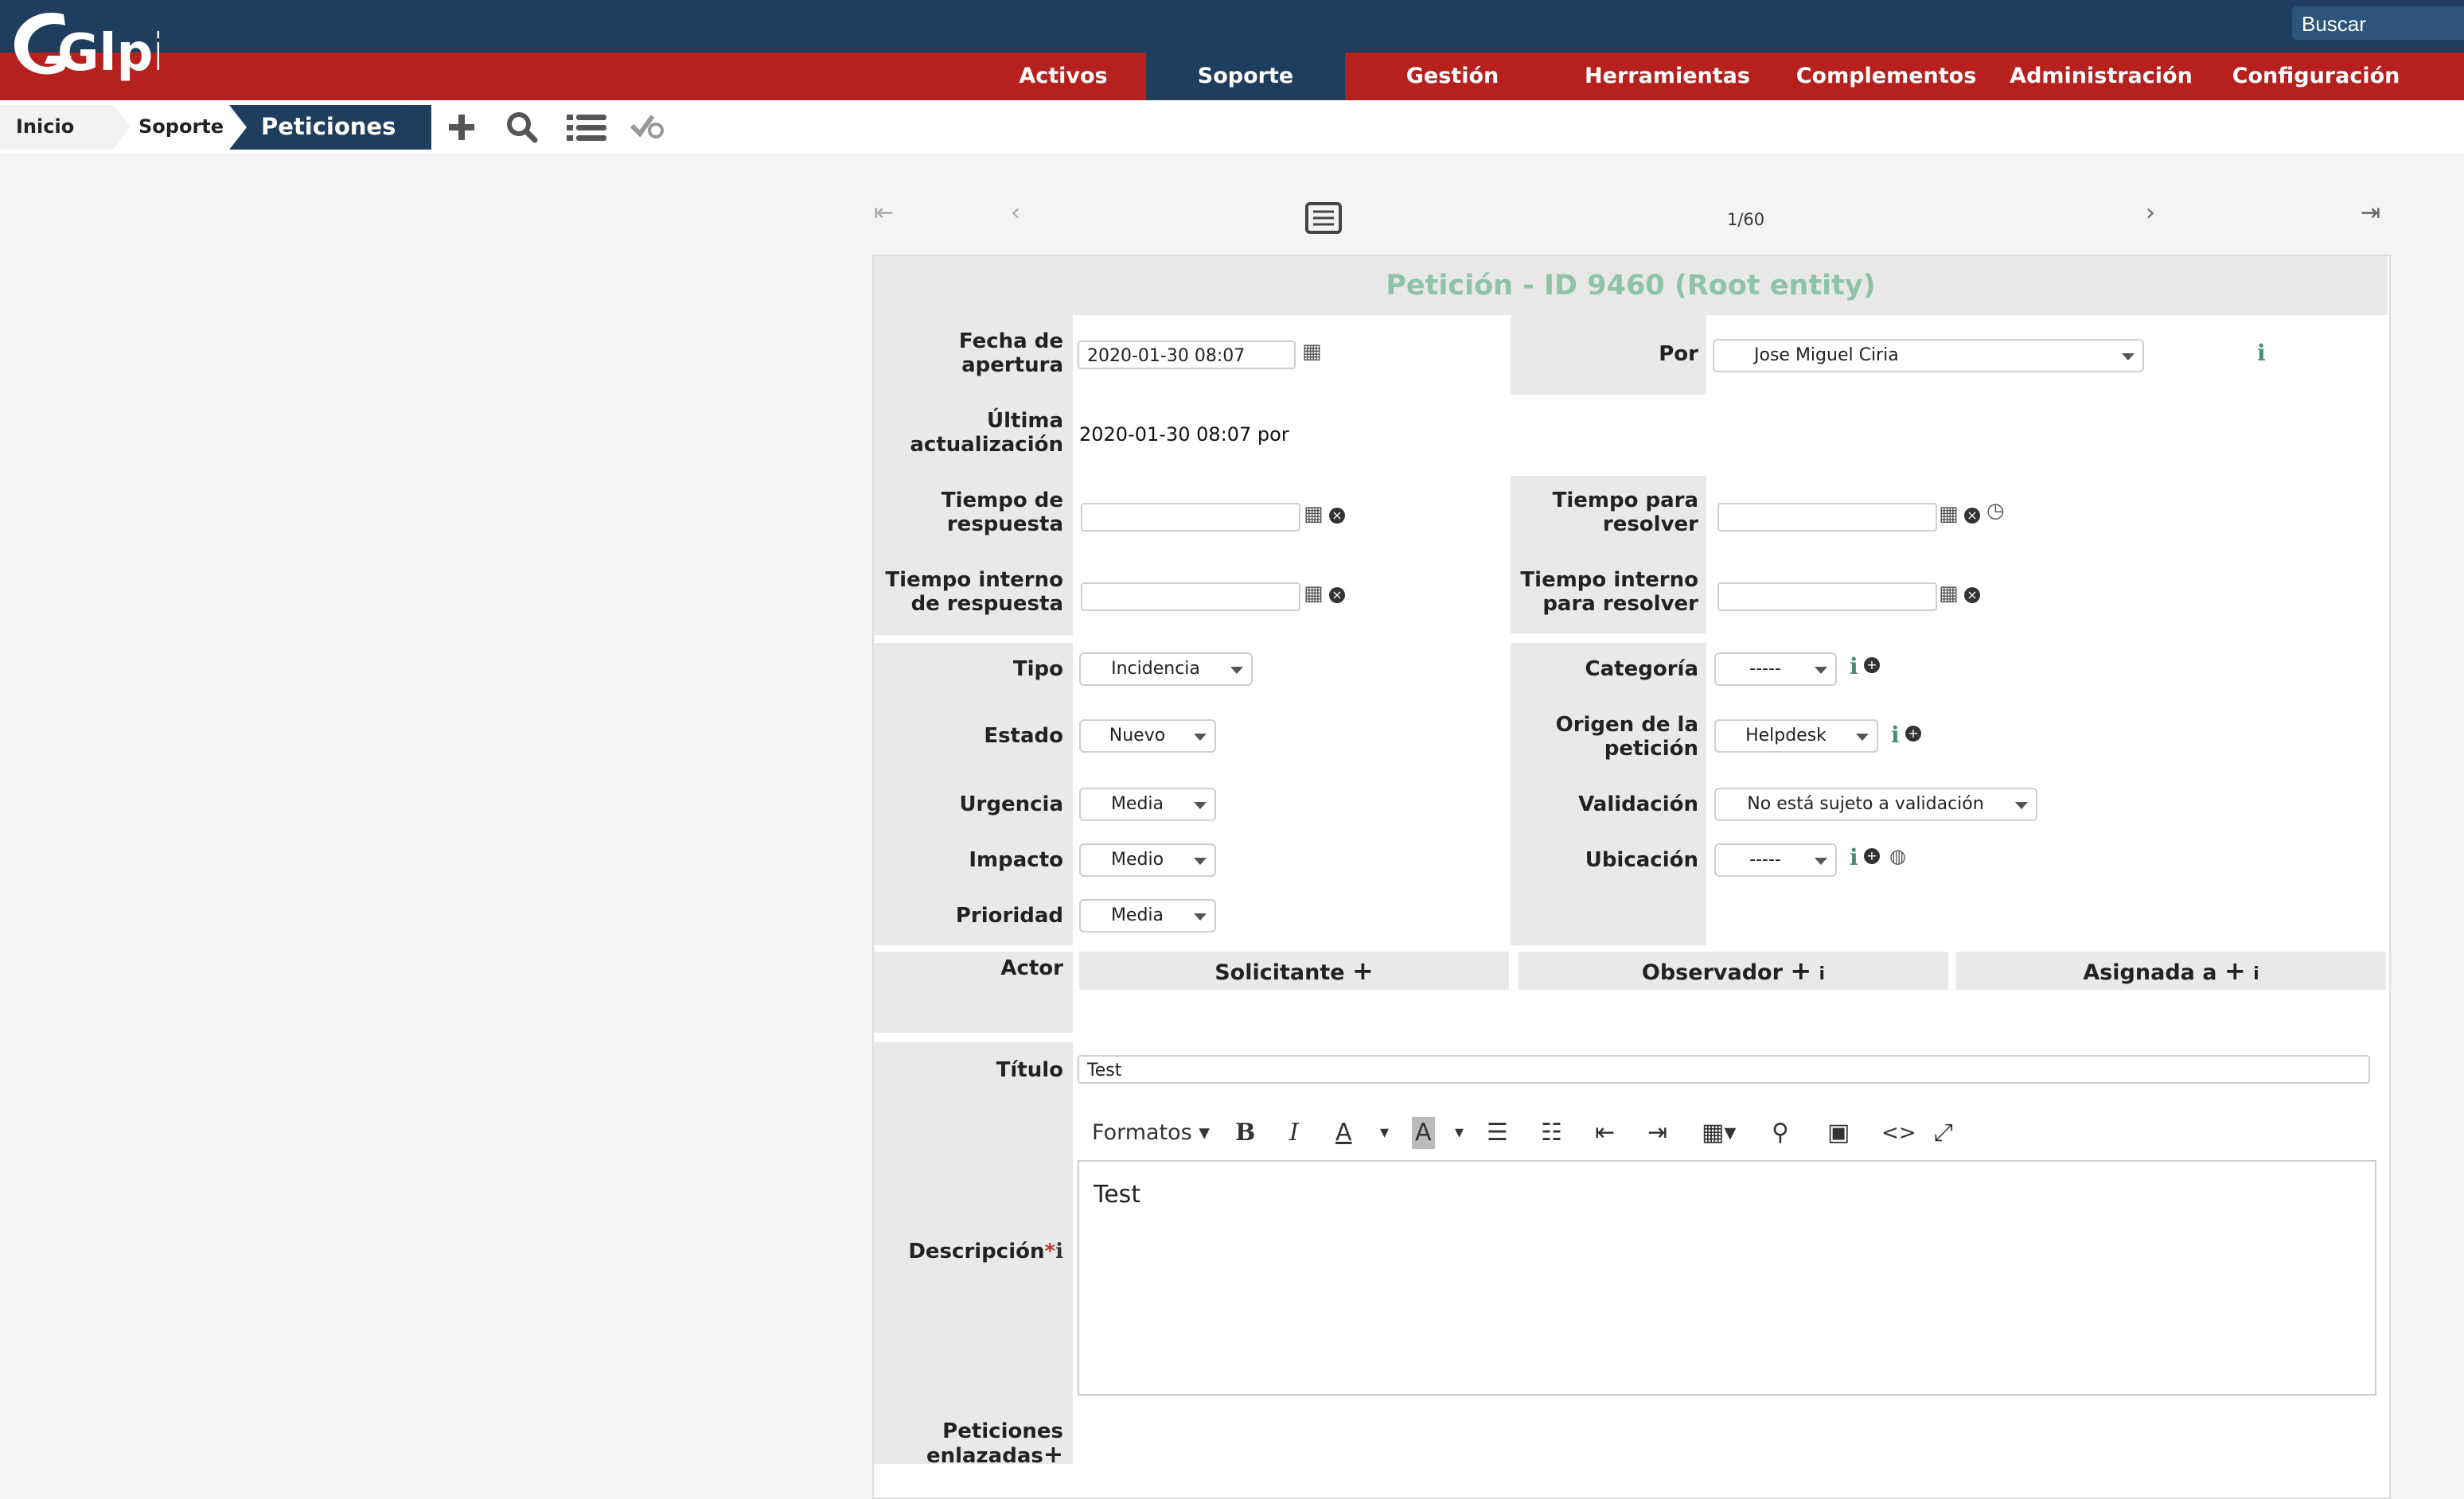 The height and width of the screenshot is (1499, 2464). I want to click on table-icon: ▦▾, so click(1719, 1133).